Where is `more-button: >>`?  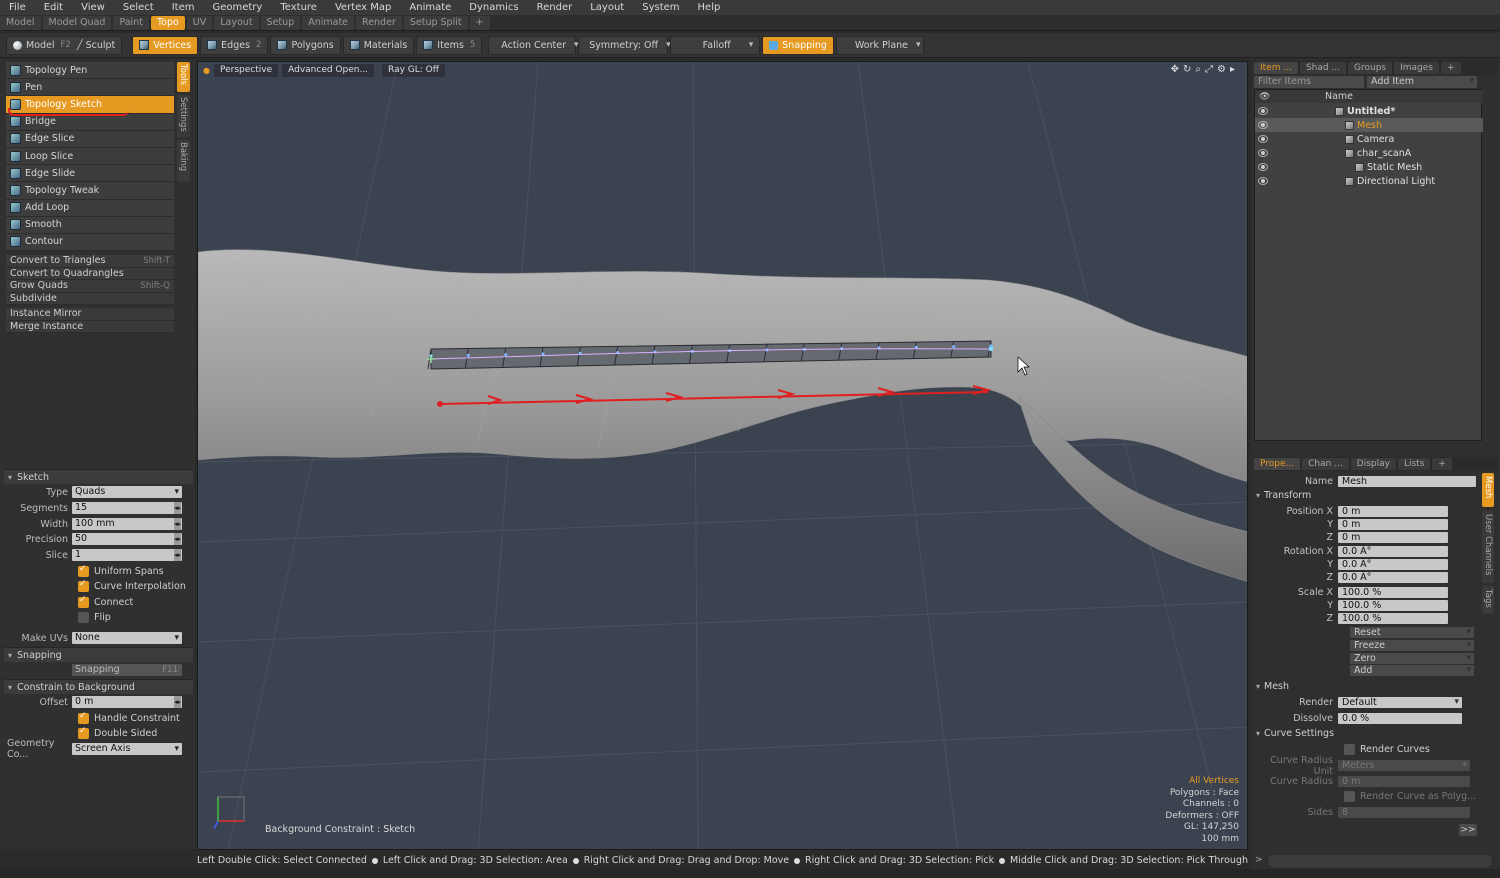 more-button: >> is located at coordinates (1468, 830).